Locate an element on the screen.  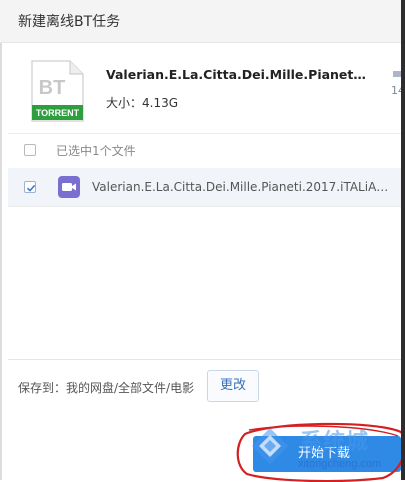
torrent-file-icon: BT TORRENT is located at coordinates (57, 91).